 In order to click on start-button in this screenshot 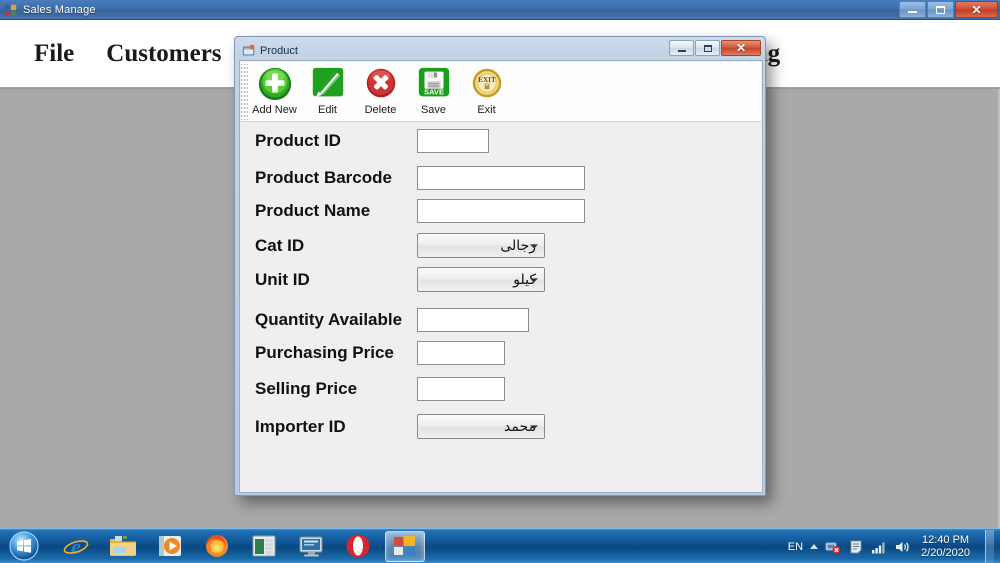, I will do `click(24, 546)`.